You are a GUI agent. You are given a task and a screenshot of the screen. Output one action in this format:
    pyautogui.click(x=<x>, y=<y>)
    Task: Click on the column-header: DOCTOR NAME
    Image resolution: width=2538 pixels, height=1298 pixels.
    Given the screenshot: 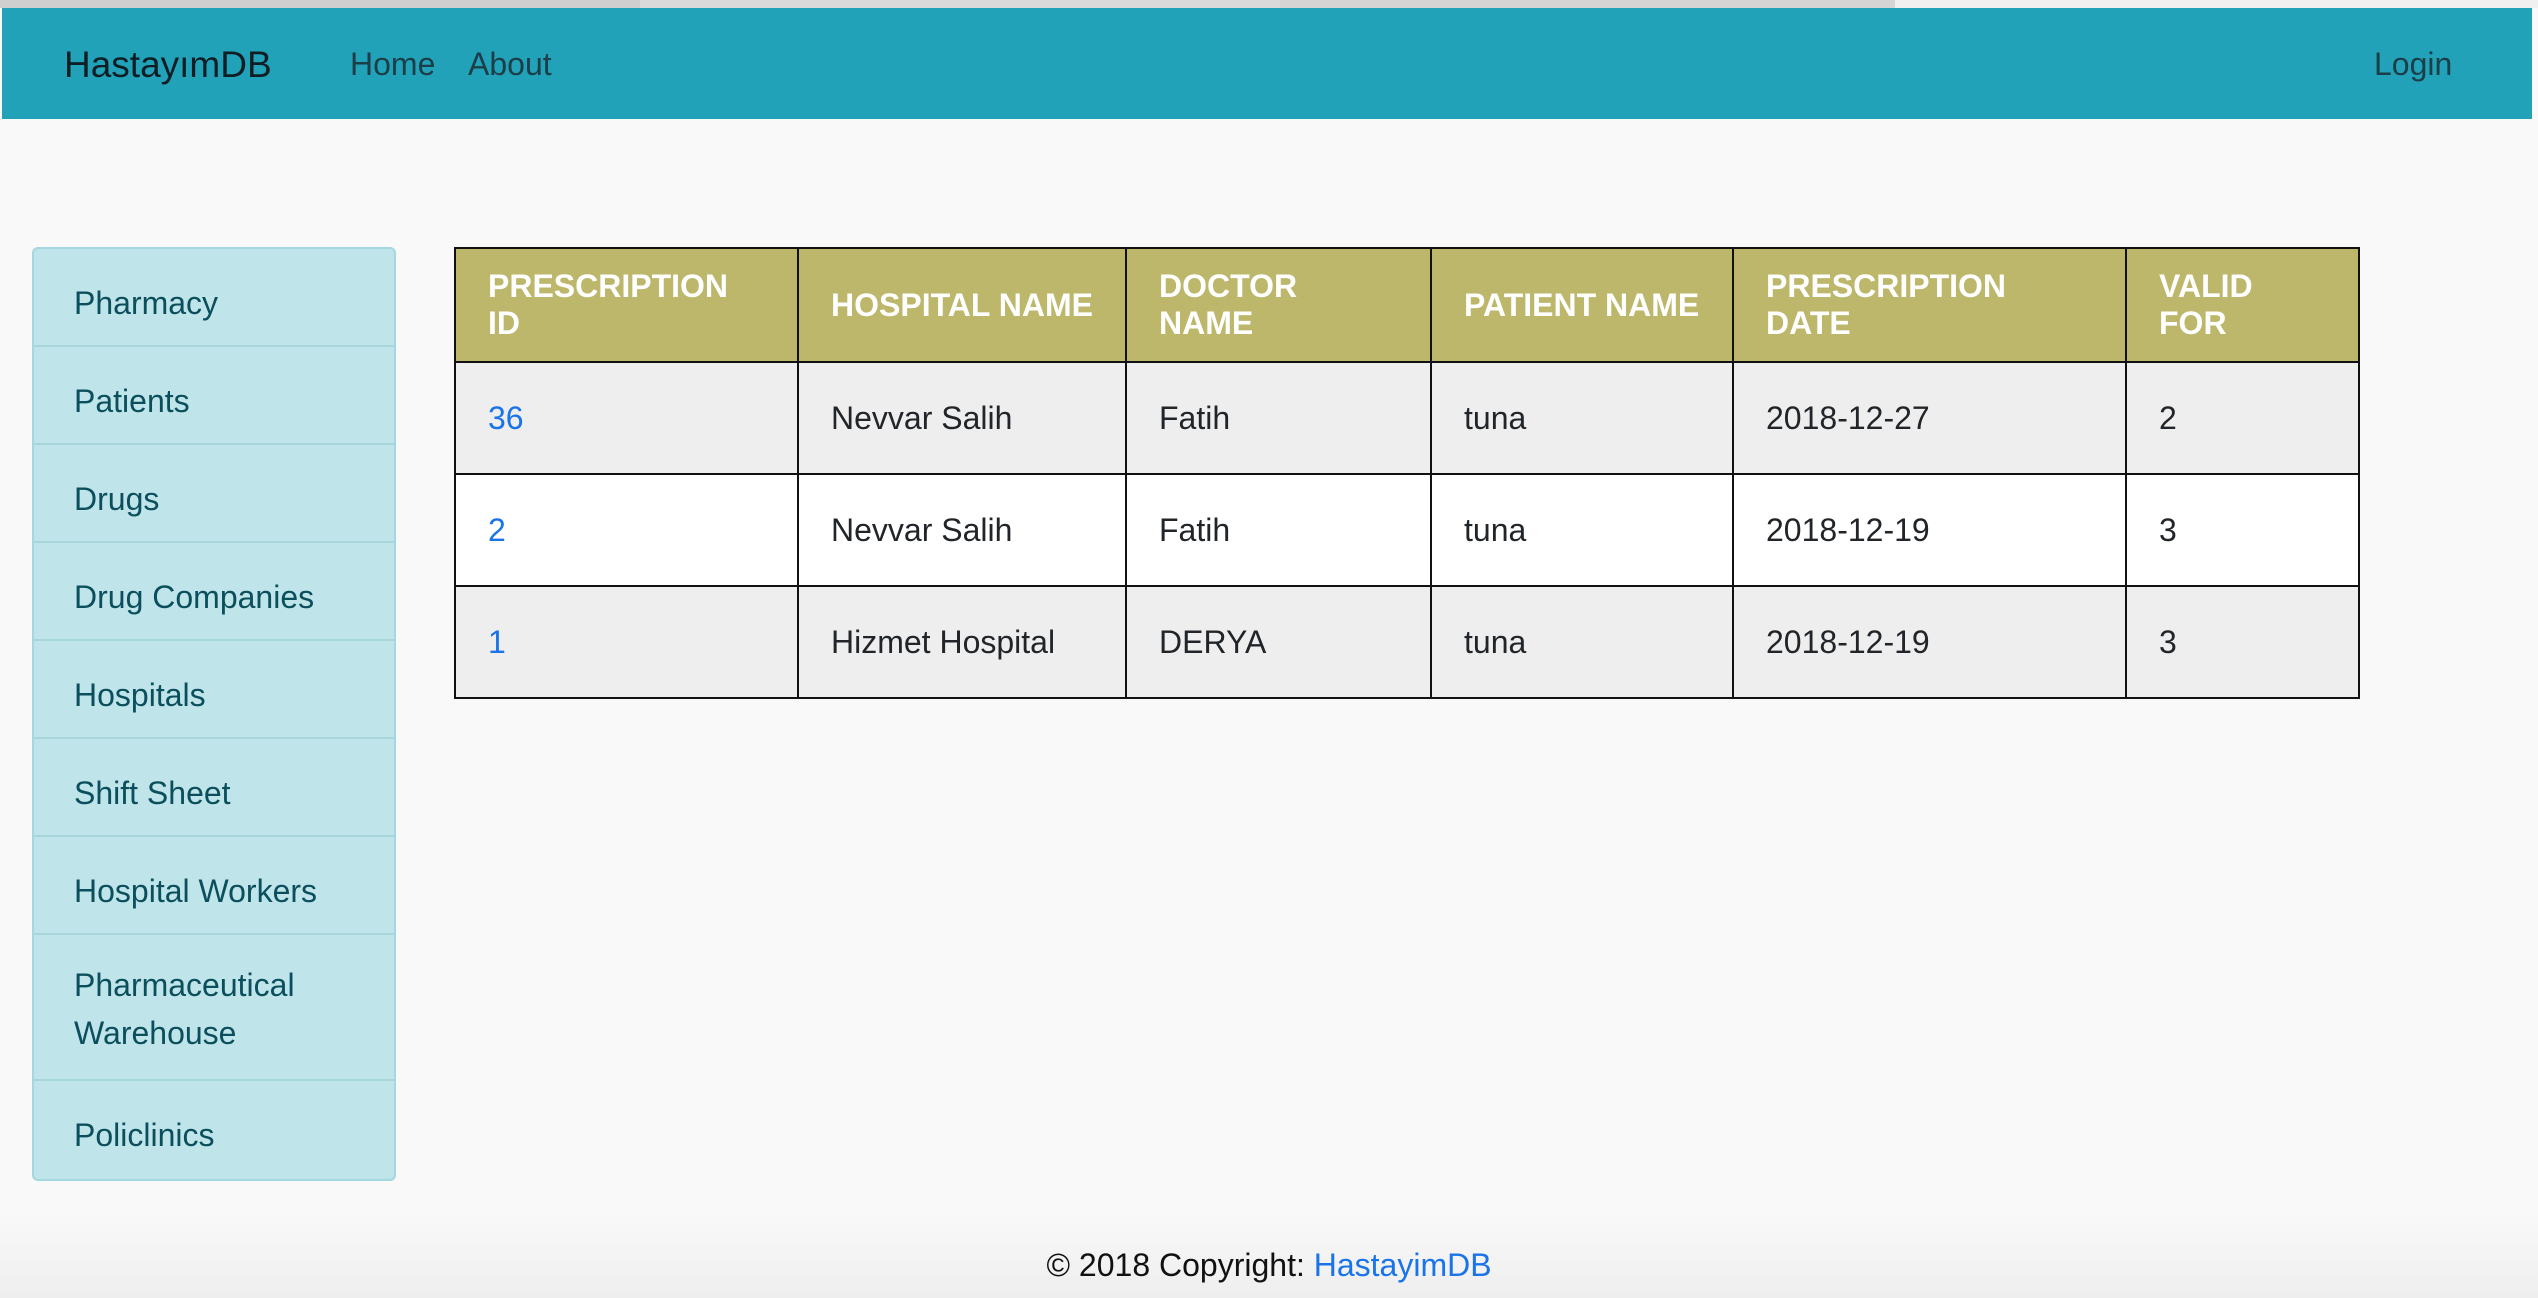 What is the action you would take?
    pyautogui.click(x=1278, y=305)
    